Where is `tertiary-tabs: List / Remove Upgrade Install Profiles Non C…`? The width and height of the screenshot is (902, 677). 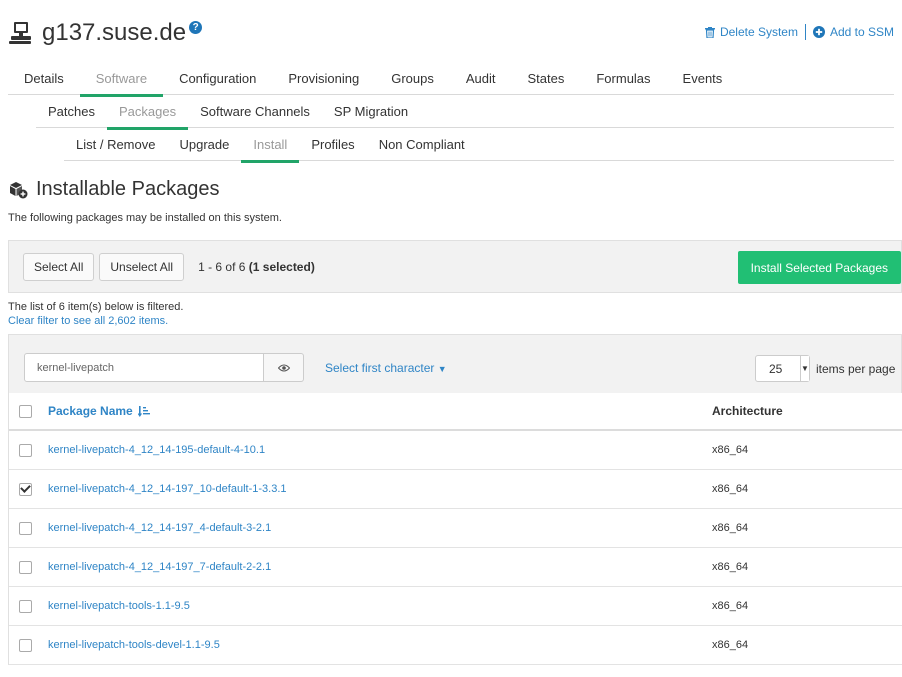 tertiary-tabs: List / Remove Upgrade Install Profiles Non C… is located at coordinates (479, 145).